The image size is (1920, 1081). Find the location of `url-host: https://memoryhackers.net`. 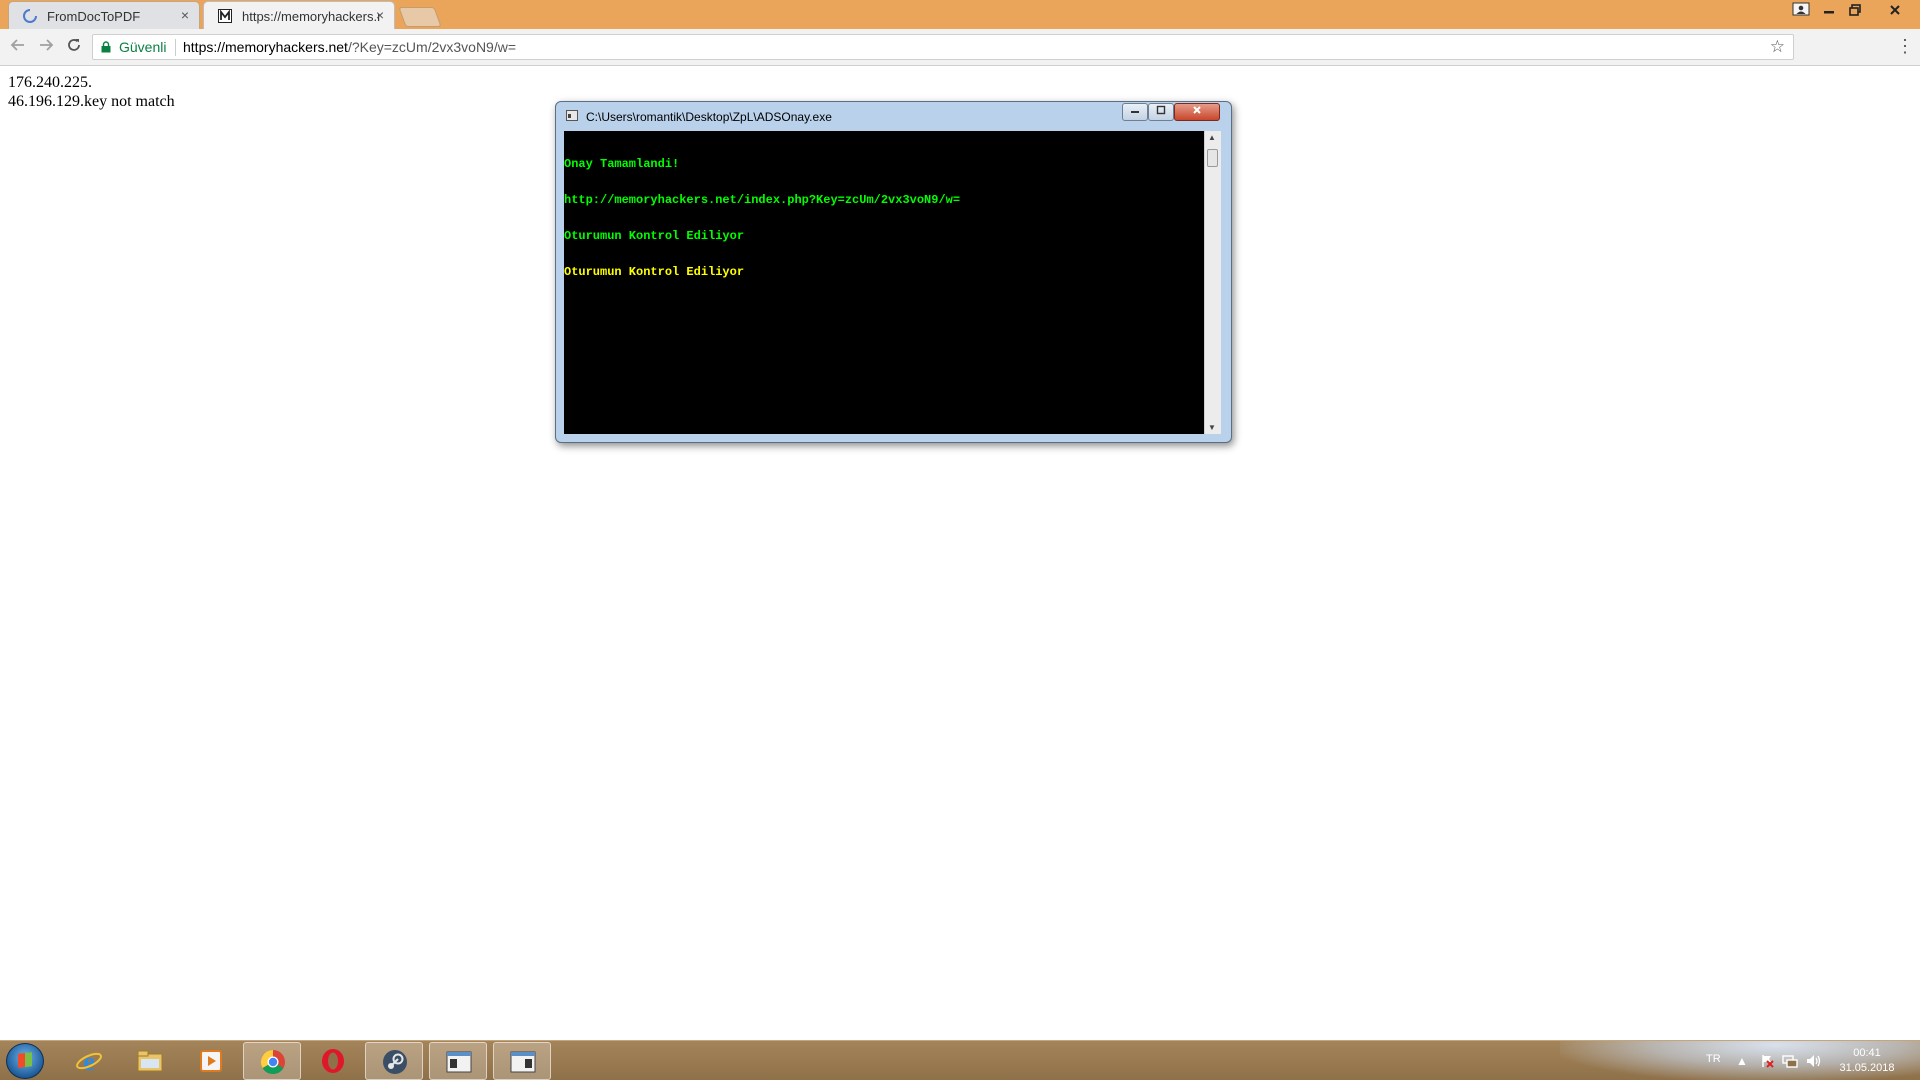

url-host: https://memoryhackers.net is located at coordinates (265, 47).